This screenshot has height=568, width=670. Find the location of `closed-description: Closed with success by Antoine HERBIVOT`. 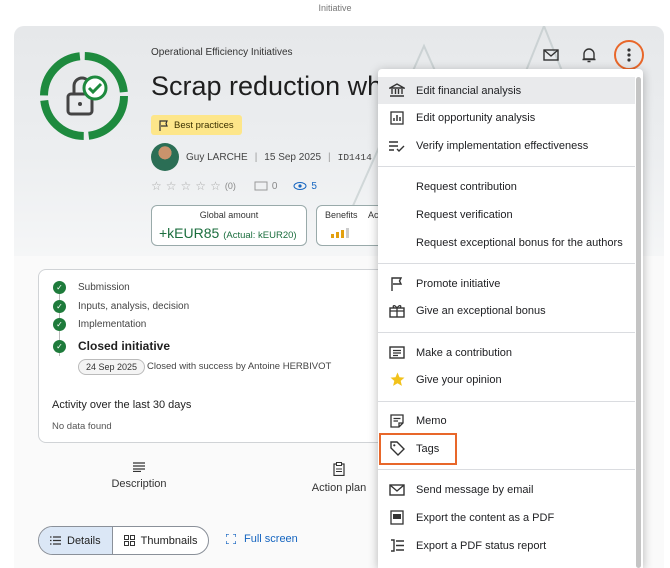

closed-description: Closed with success by Antoine HERBIVOT is located at coordinates (239, 366).